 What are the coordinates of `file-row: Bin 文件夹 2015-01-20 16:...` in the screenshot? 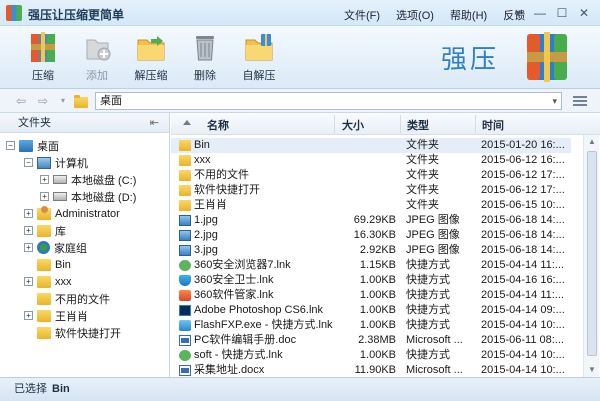 It's located at (371, 145).